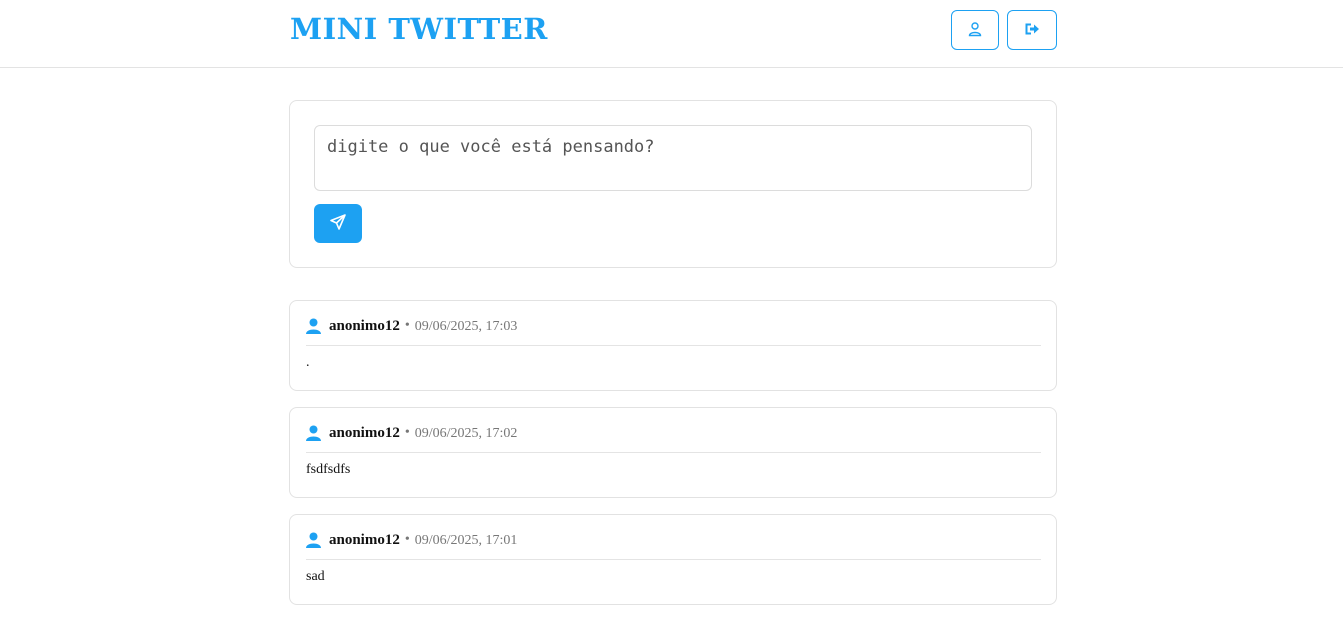 The width and height of the screenshot is (1343, 621). I want to click on logout-icon, so click(1032, 30).